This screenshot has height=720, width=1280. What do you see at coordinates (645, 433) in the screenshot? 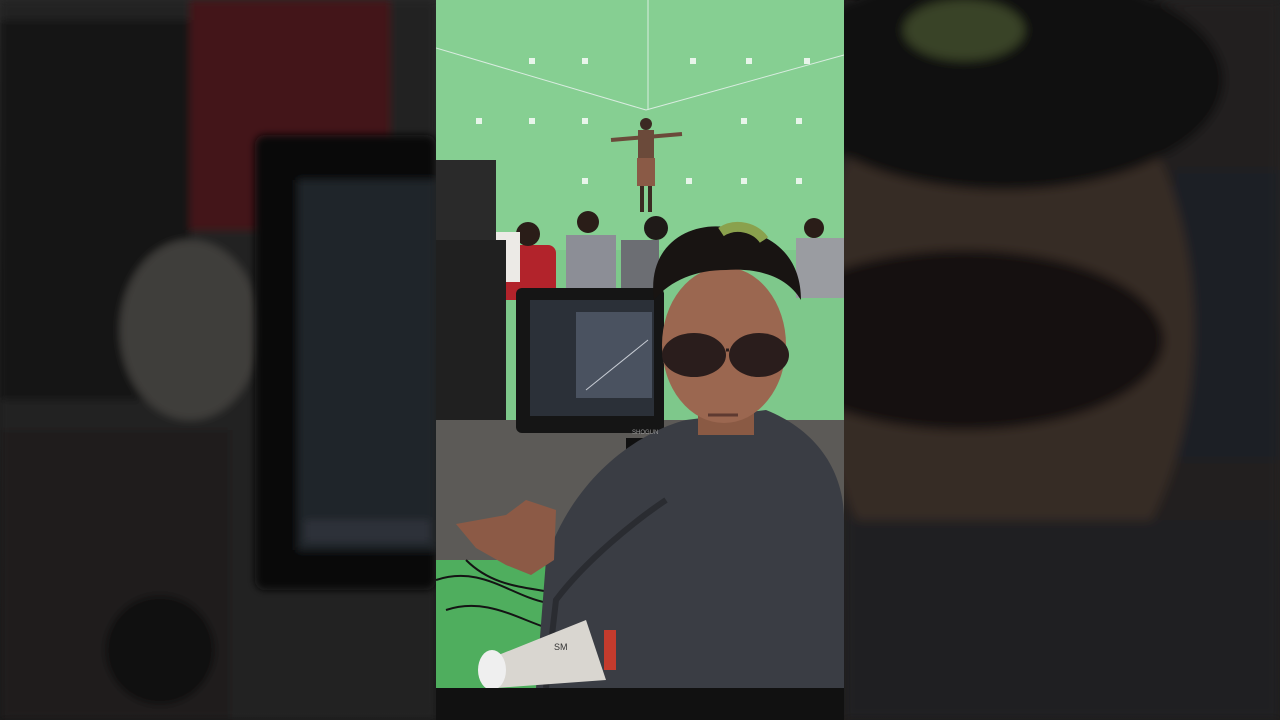
I see `monitor-brand-label: SHOGUN` at bounding box center [645, 433].